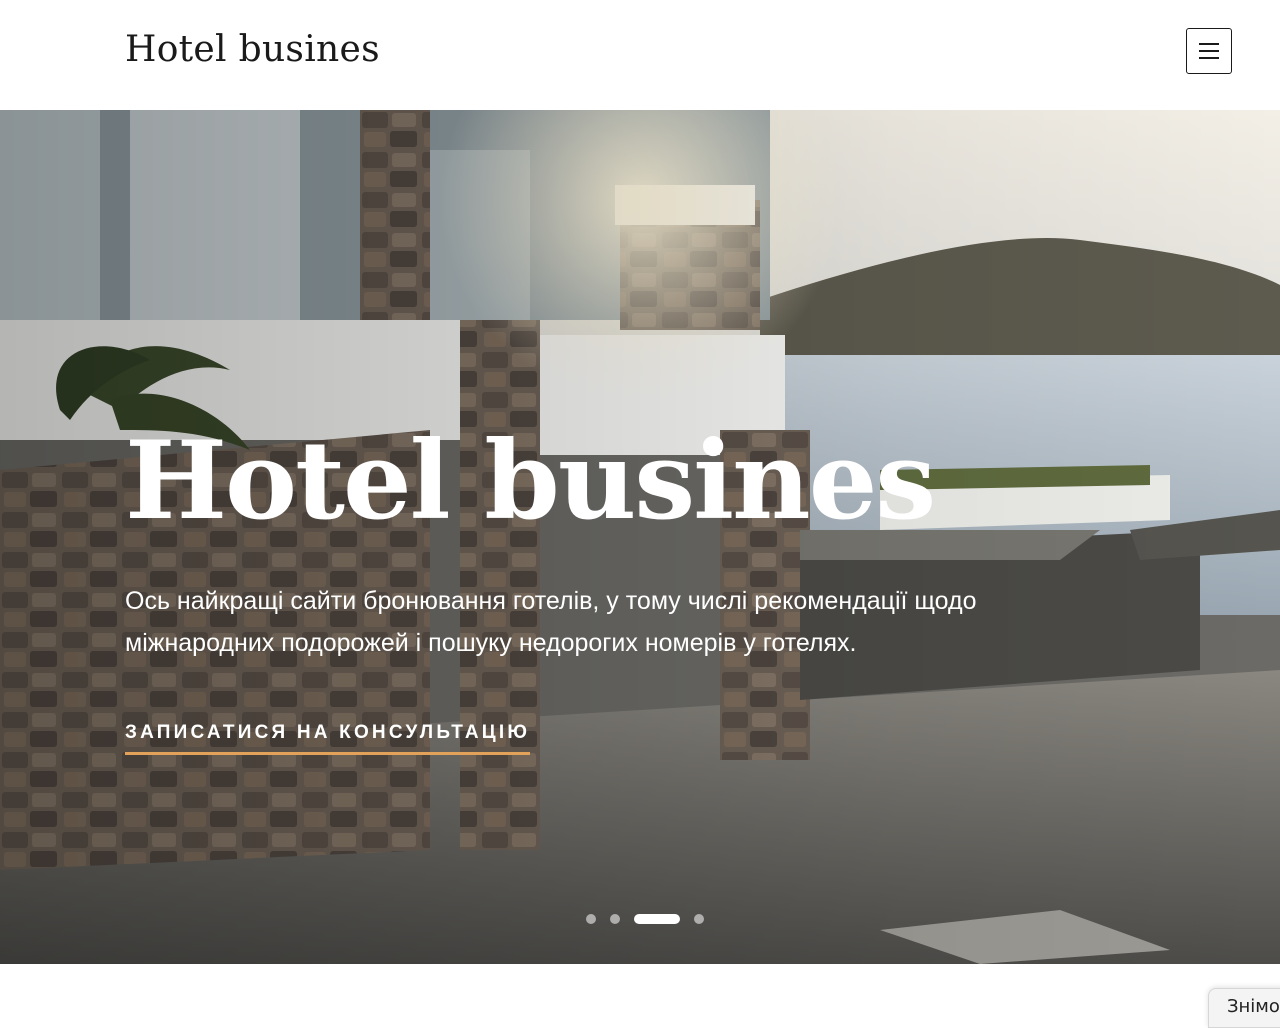 This screenshot has height=1028, width=1280. I want to click on floating-tab: Знімо, so click(1244, 1008).